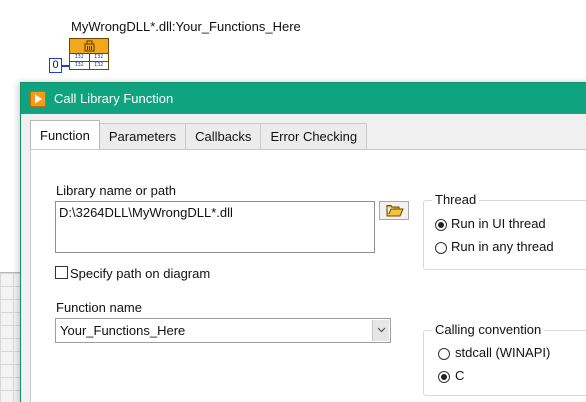 This screenshot has width=586, height=402. What do you see at coordinates (99, 307) in the screenshot?
I see `function-name-label: Function name` at bounding box center [99, 307].